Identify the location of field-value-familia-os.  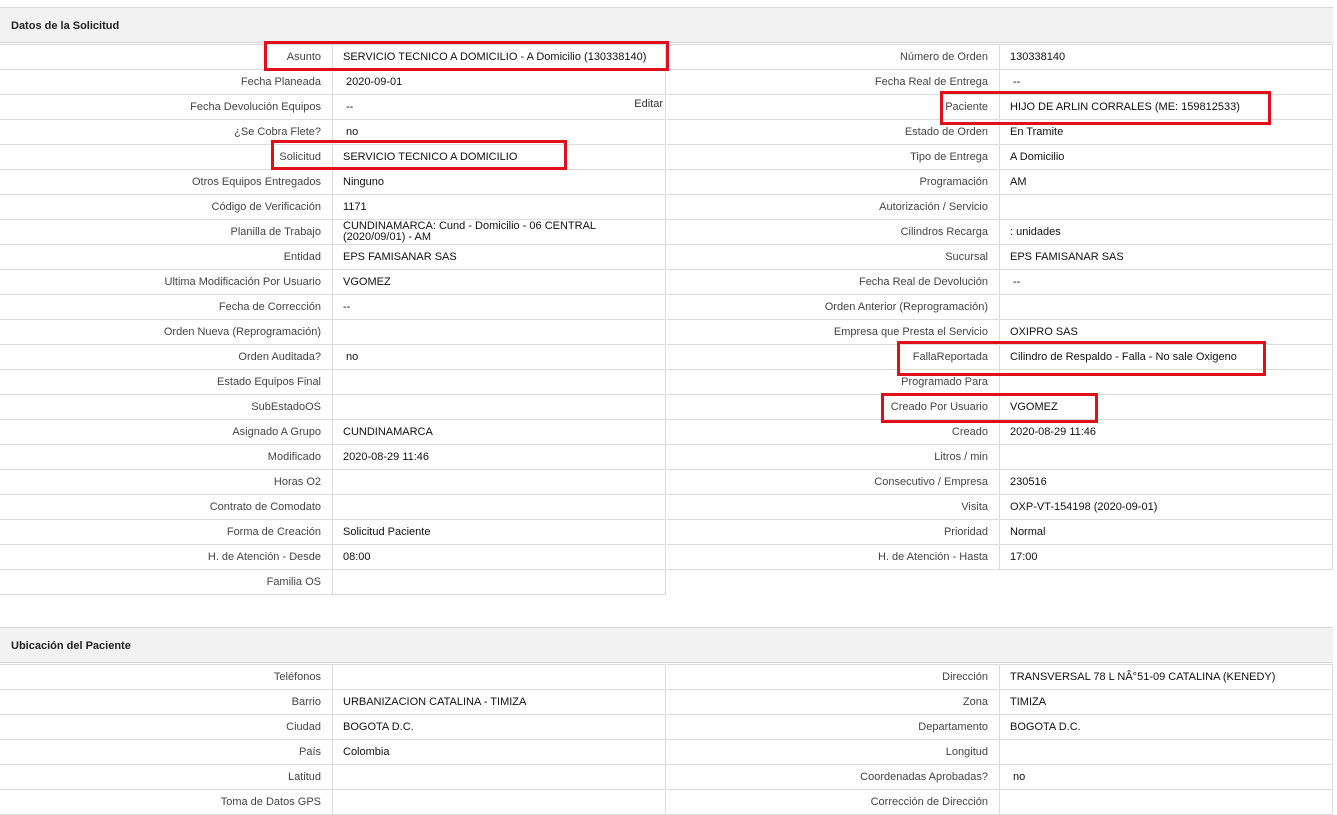
(499, 582).